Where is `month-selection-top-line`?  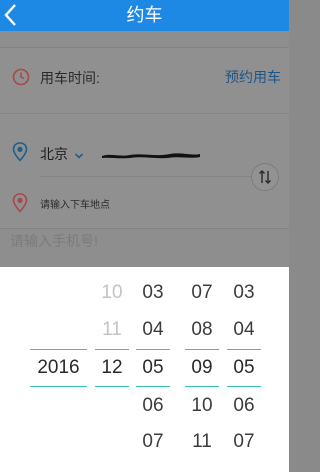
month-selection-top-line is located at coordinates (112, 349).